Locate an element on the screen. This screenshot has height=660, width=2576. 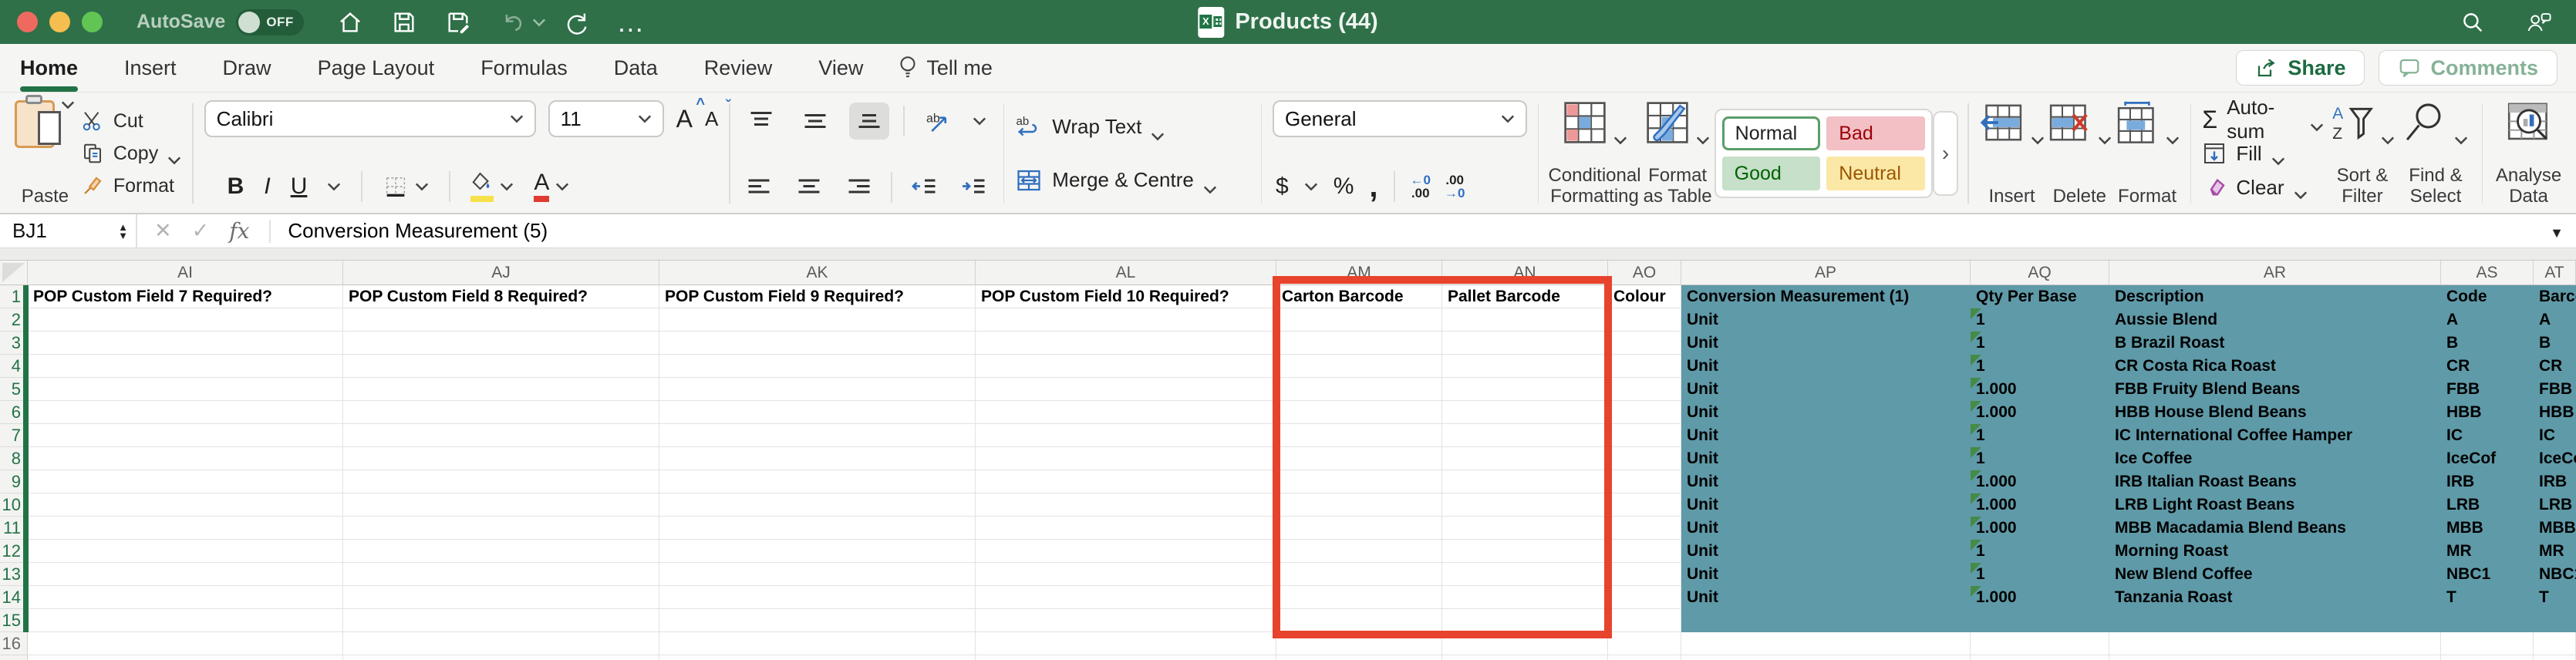
cell-AS3: B is located at coordinates (2487, 343).